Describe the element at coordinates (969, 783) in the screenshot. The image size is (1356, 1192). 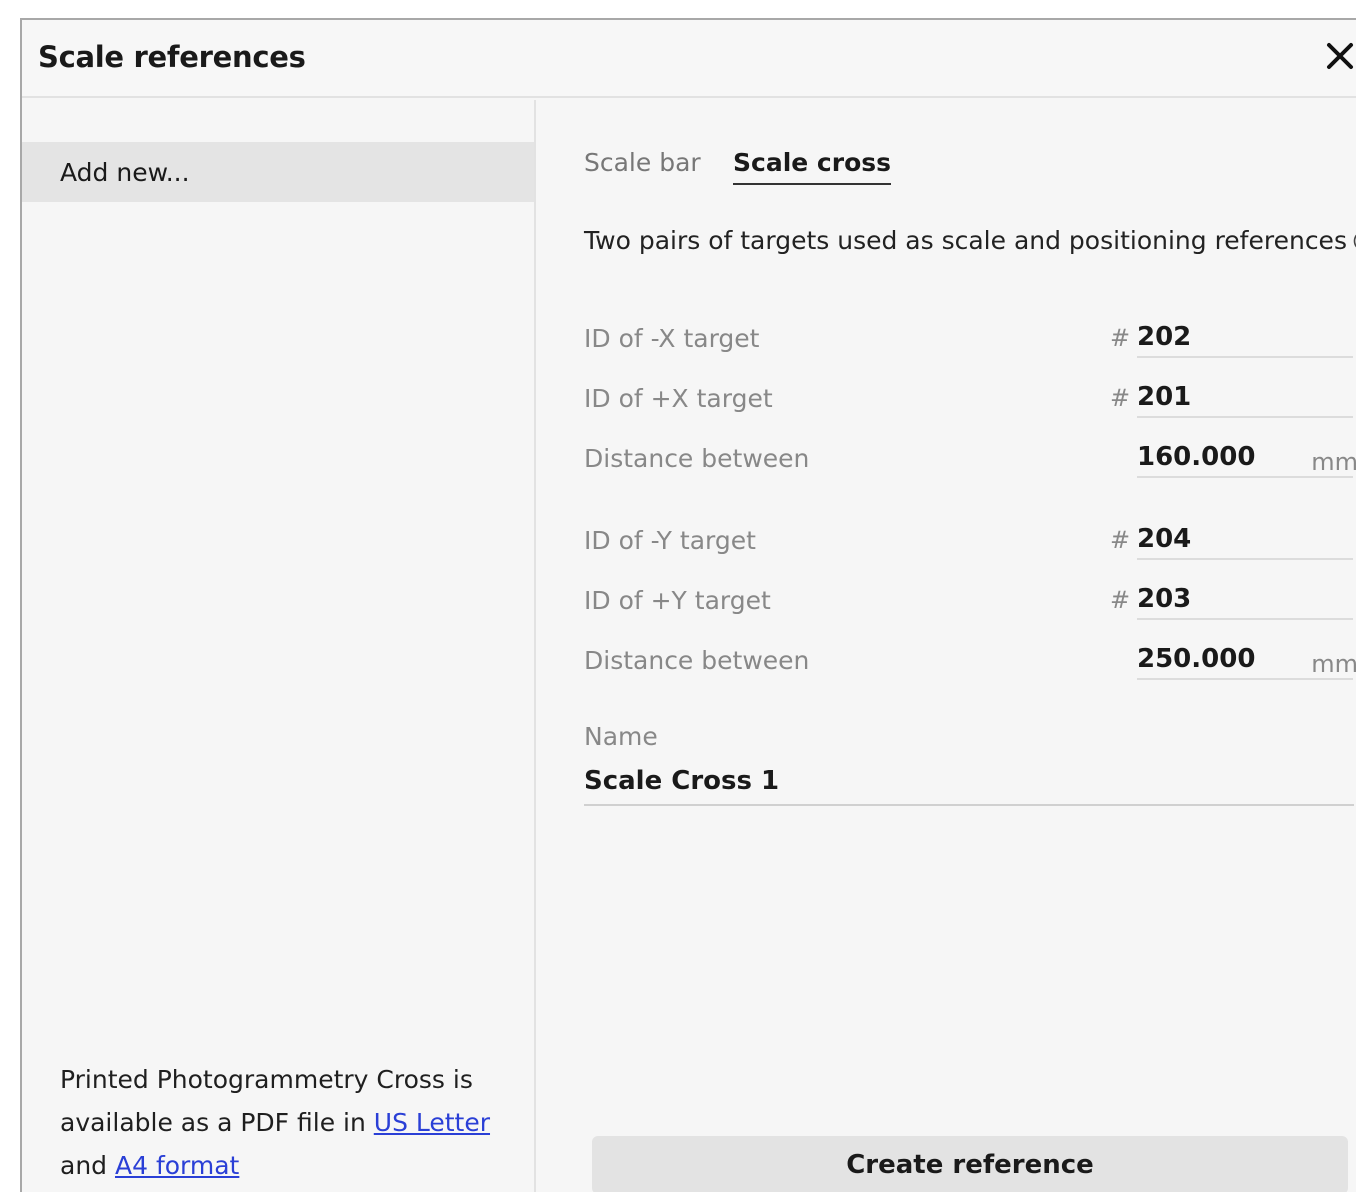
I see `name-input: Scale Cross 1` at that location.